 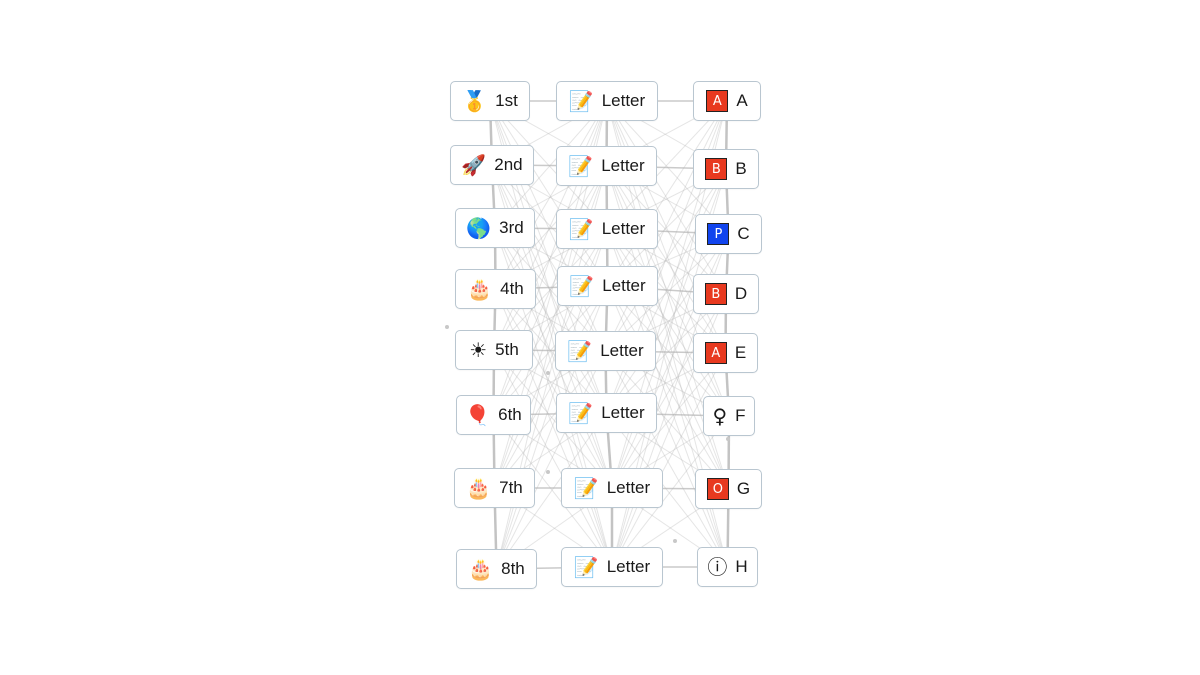 I want to click on node-label: 3rd, so click(x=511, y=227).